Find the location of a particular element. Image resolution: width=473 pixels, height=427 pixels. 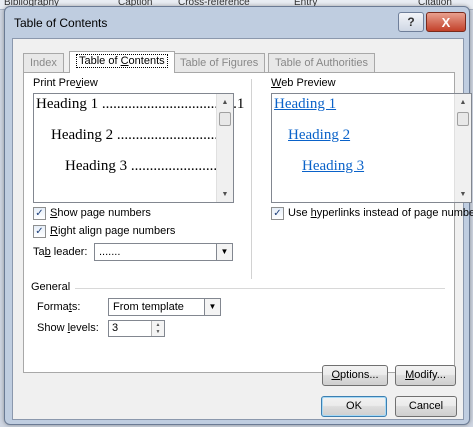

tab-table-of-contents: Table of Contents is located at coordinates (122, 62).